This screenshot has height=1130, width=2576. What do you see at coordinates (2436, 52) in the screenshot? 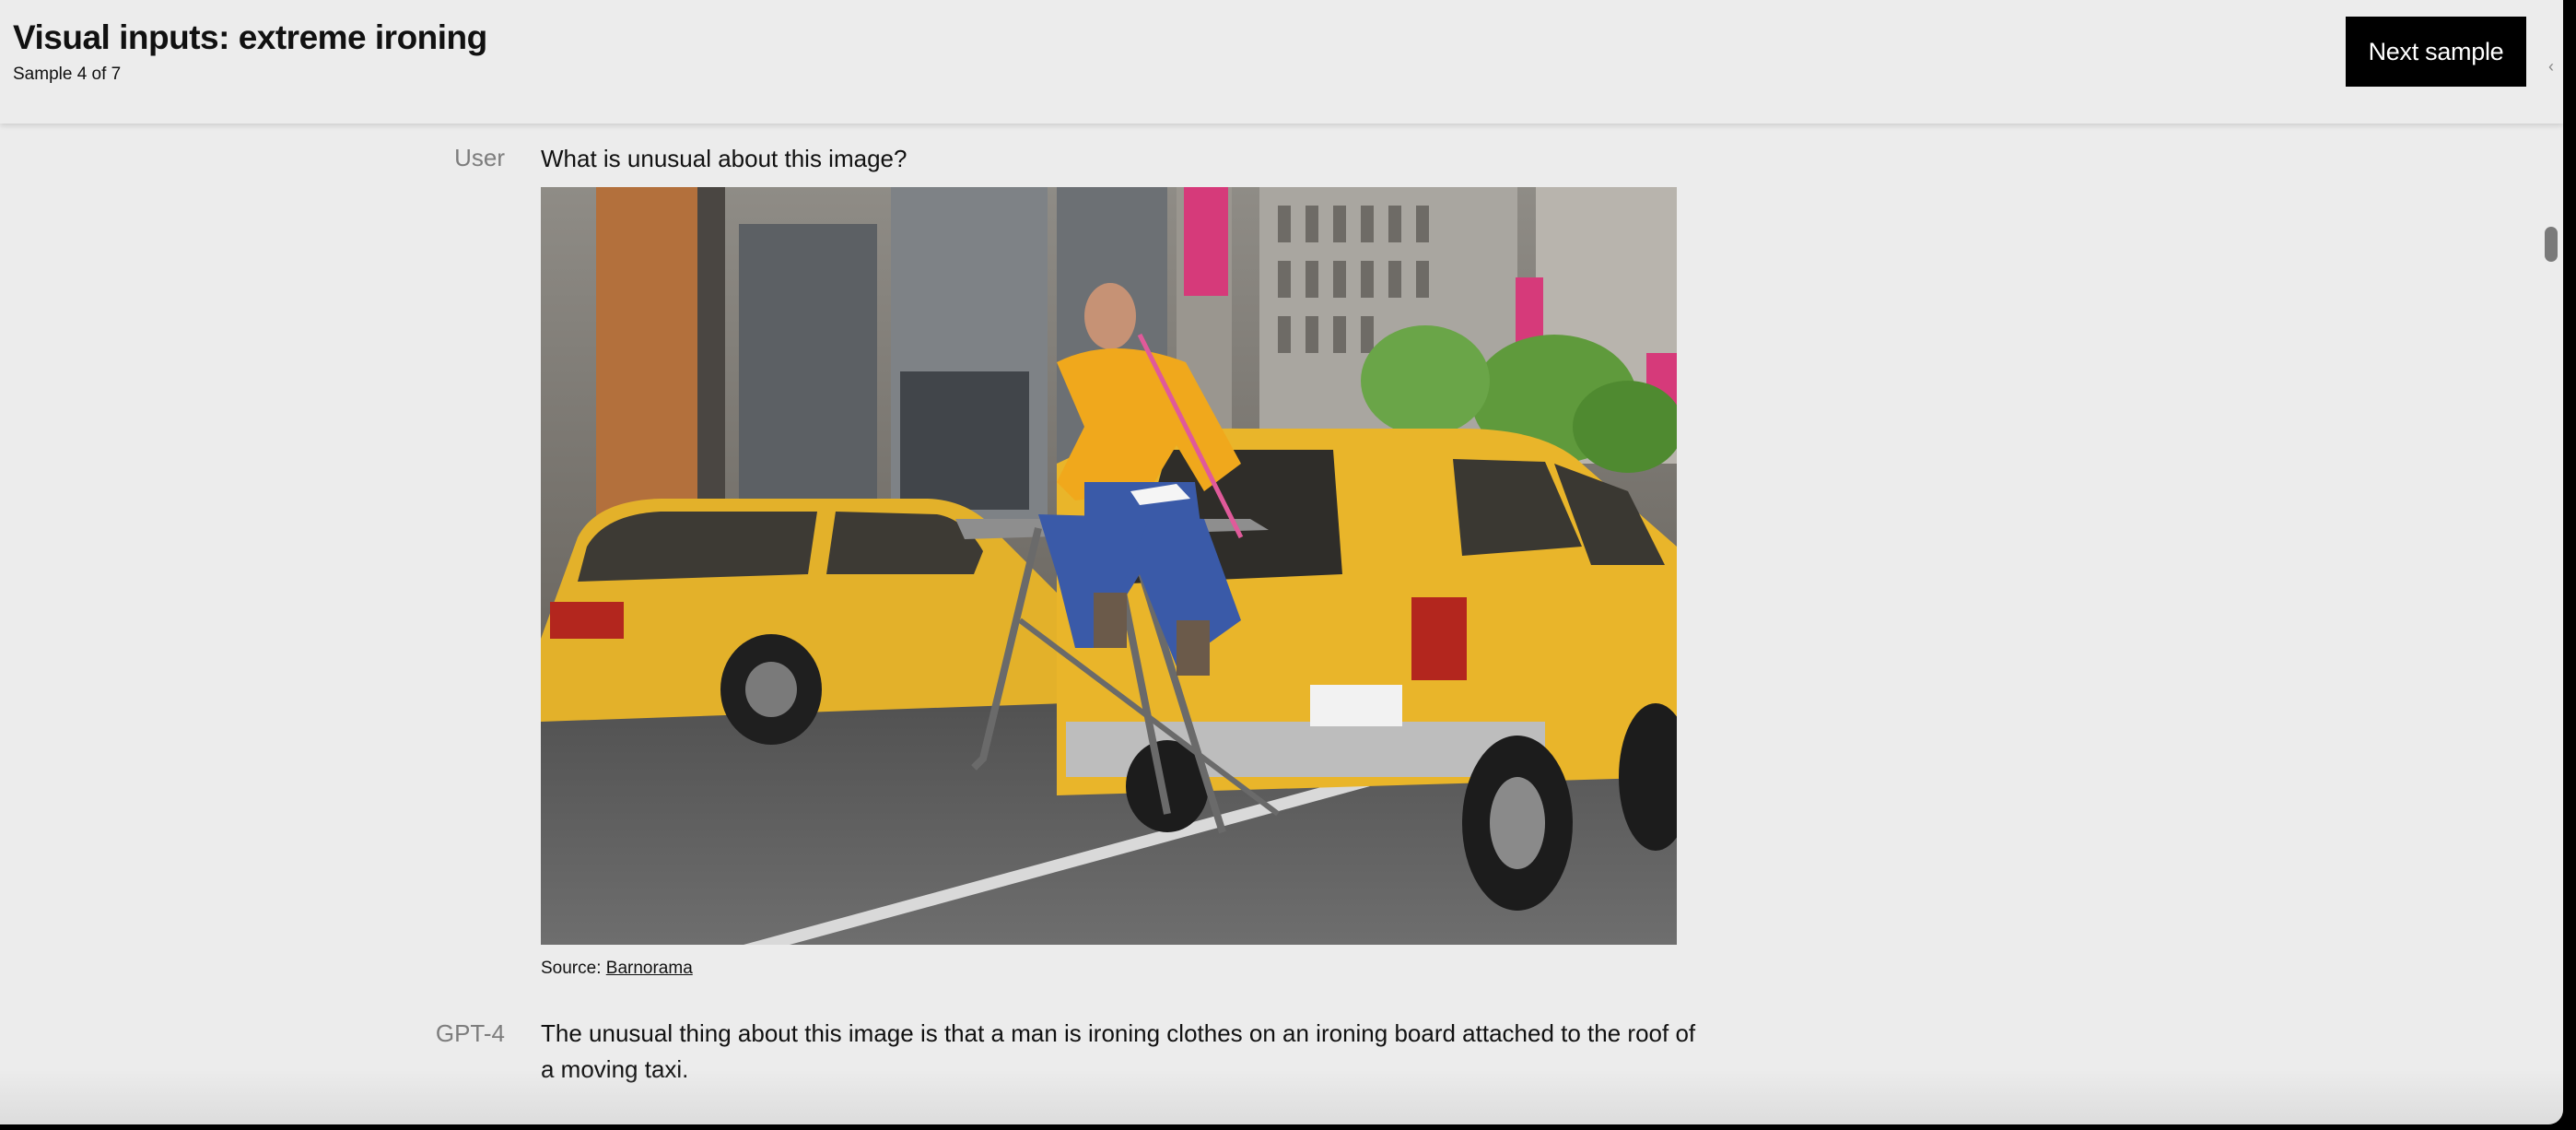
I see `next-sample-button: Next sample` at bounding box center [2436, 52].